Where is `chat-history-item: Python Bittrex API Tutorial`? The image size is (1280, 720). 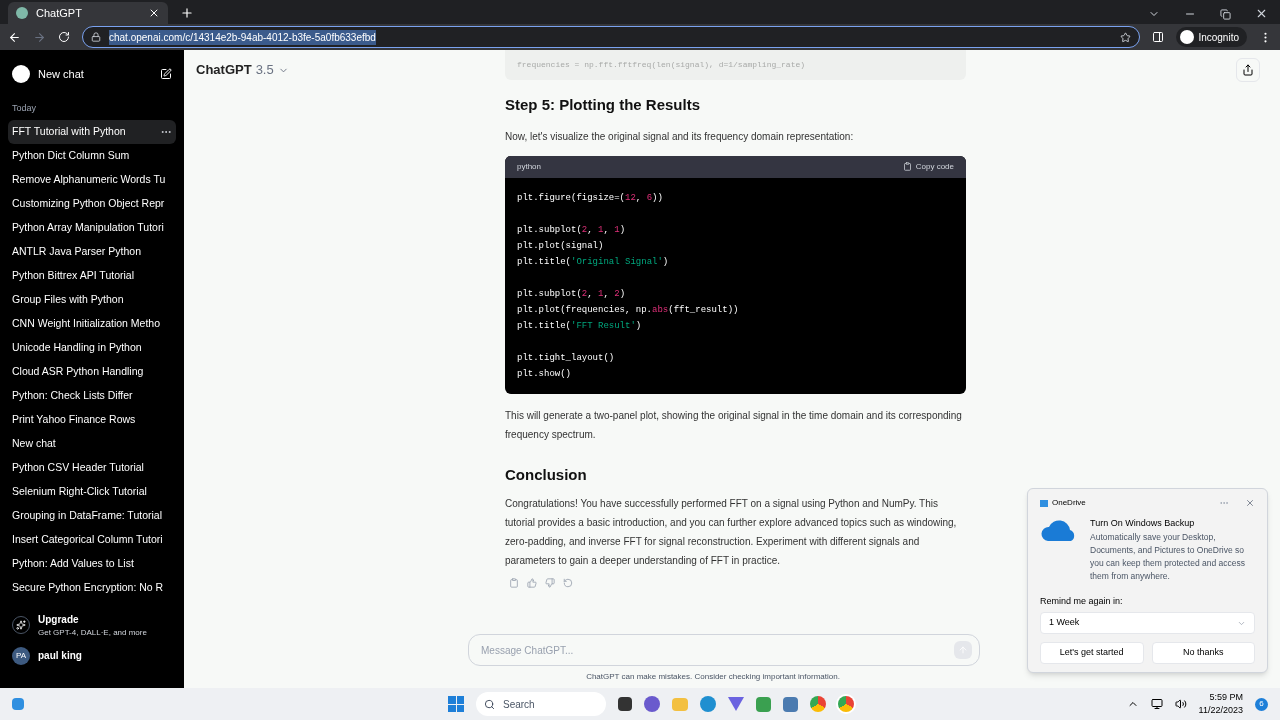
chat-history-item: Python Bittrex API Tutorial is located at coordinates (92, 275).